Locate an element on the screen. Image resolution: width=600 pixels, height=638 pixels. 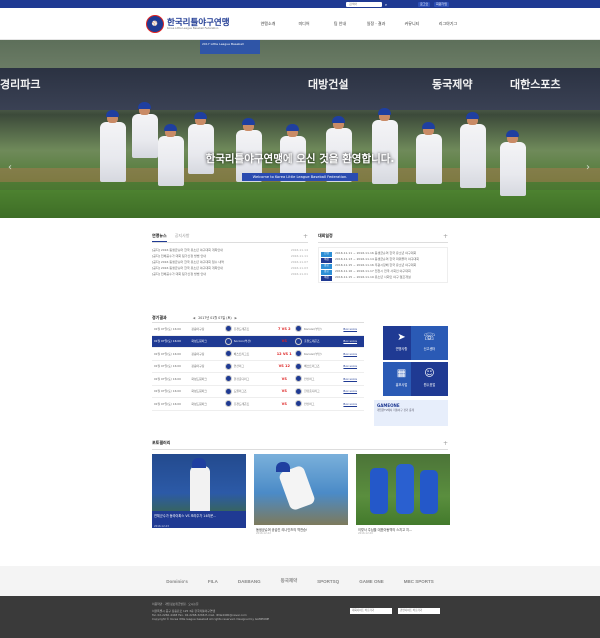
tab-news: 연맹뉴스 is located at coordinates (159, 237).